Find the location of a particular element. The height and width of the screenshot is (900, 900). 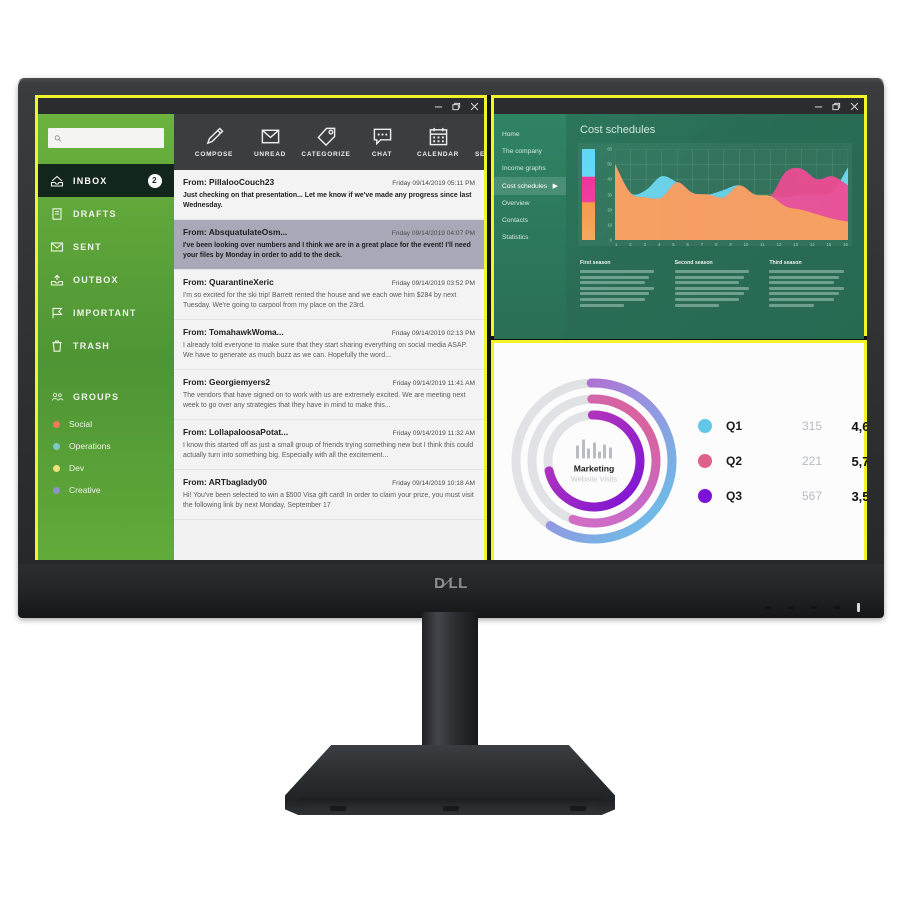

toolbar-button-compose: COMPOSE is located at coordinates (214, 142).